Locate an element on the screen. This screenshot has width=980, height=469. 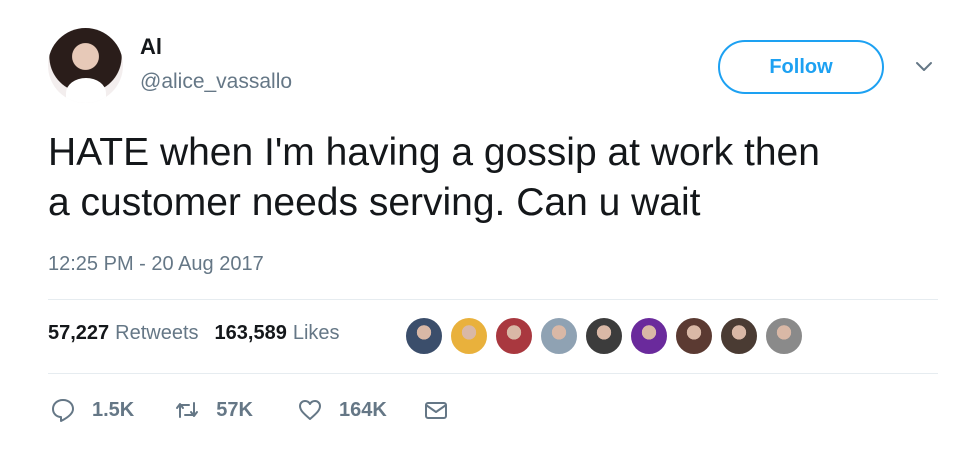
user-handle: @alice_vassallo is located at coordinates (216, 82).